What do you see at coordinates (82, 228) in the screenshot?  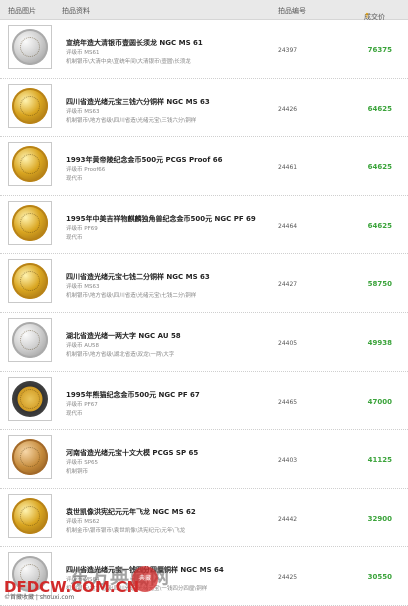 I see `lot-grade: 评级币 PF69` at bounding box center [82, 228].